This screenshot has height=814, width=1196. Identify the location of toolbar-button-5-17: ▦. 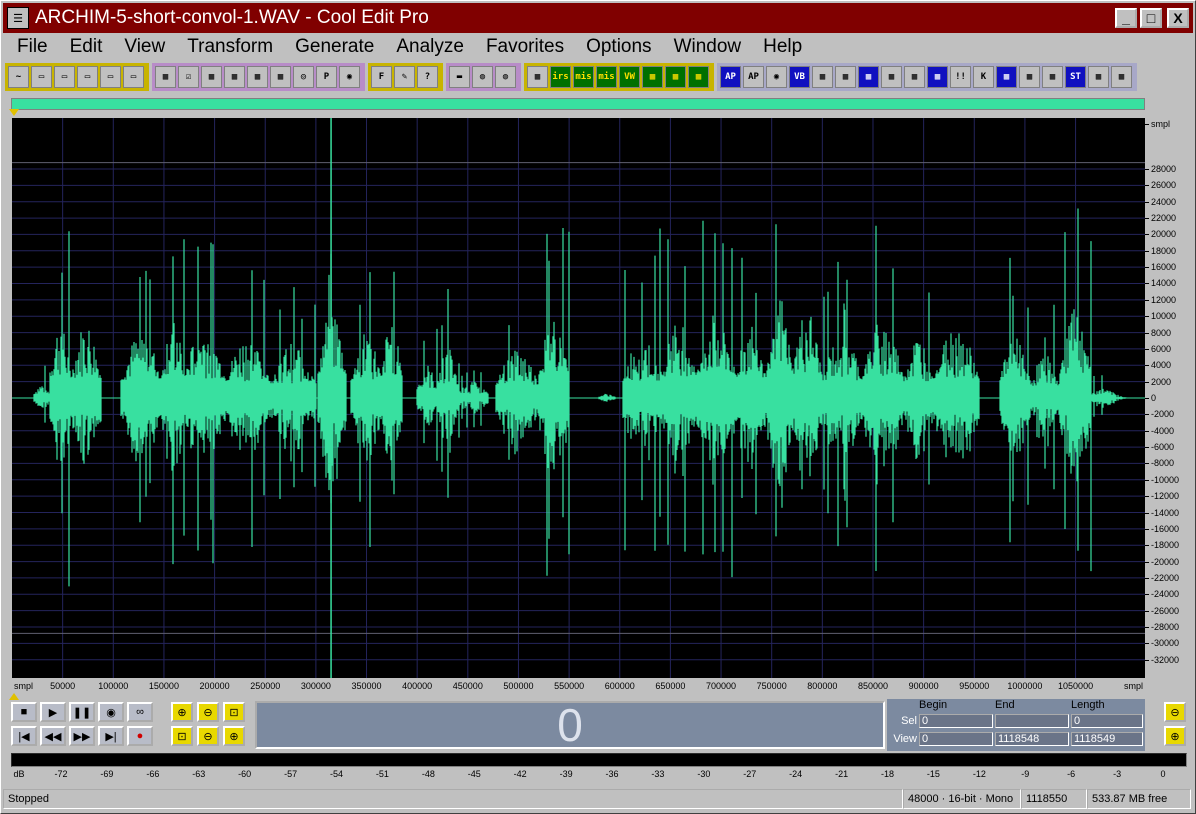
(1121, 77).